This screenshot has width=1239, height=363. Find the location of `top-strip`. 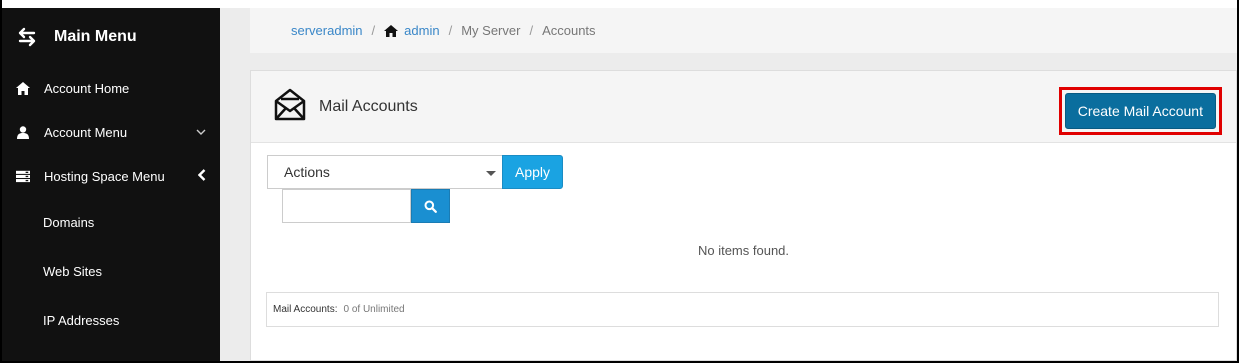

top-strip is located at coordinates (619, 4).